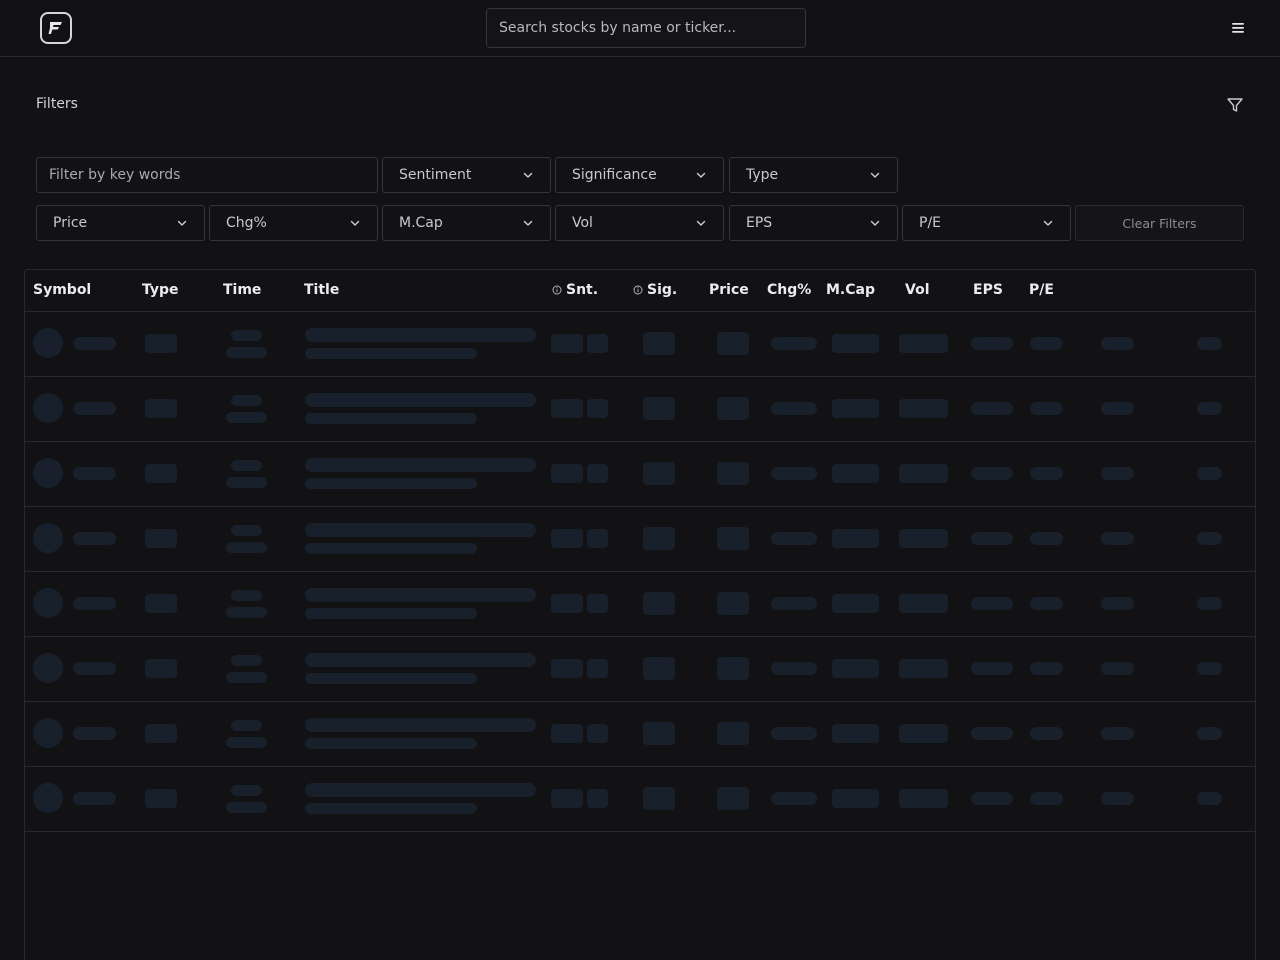 The width and height of the screenshot is (1280, 960). What do you see at coordinates (813, 223) in the screenshot?
I see `eps-dropdown: EPS` at bounding box center [813, 223].